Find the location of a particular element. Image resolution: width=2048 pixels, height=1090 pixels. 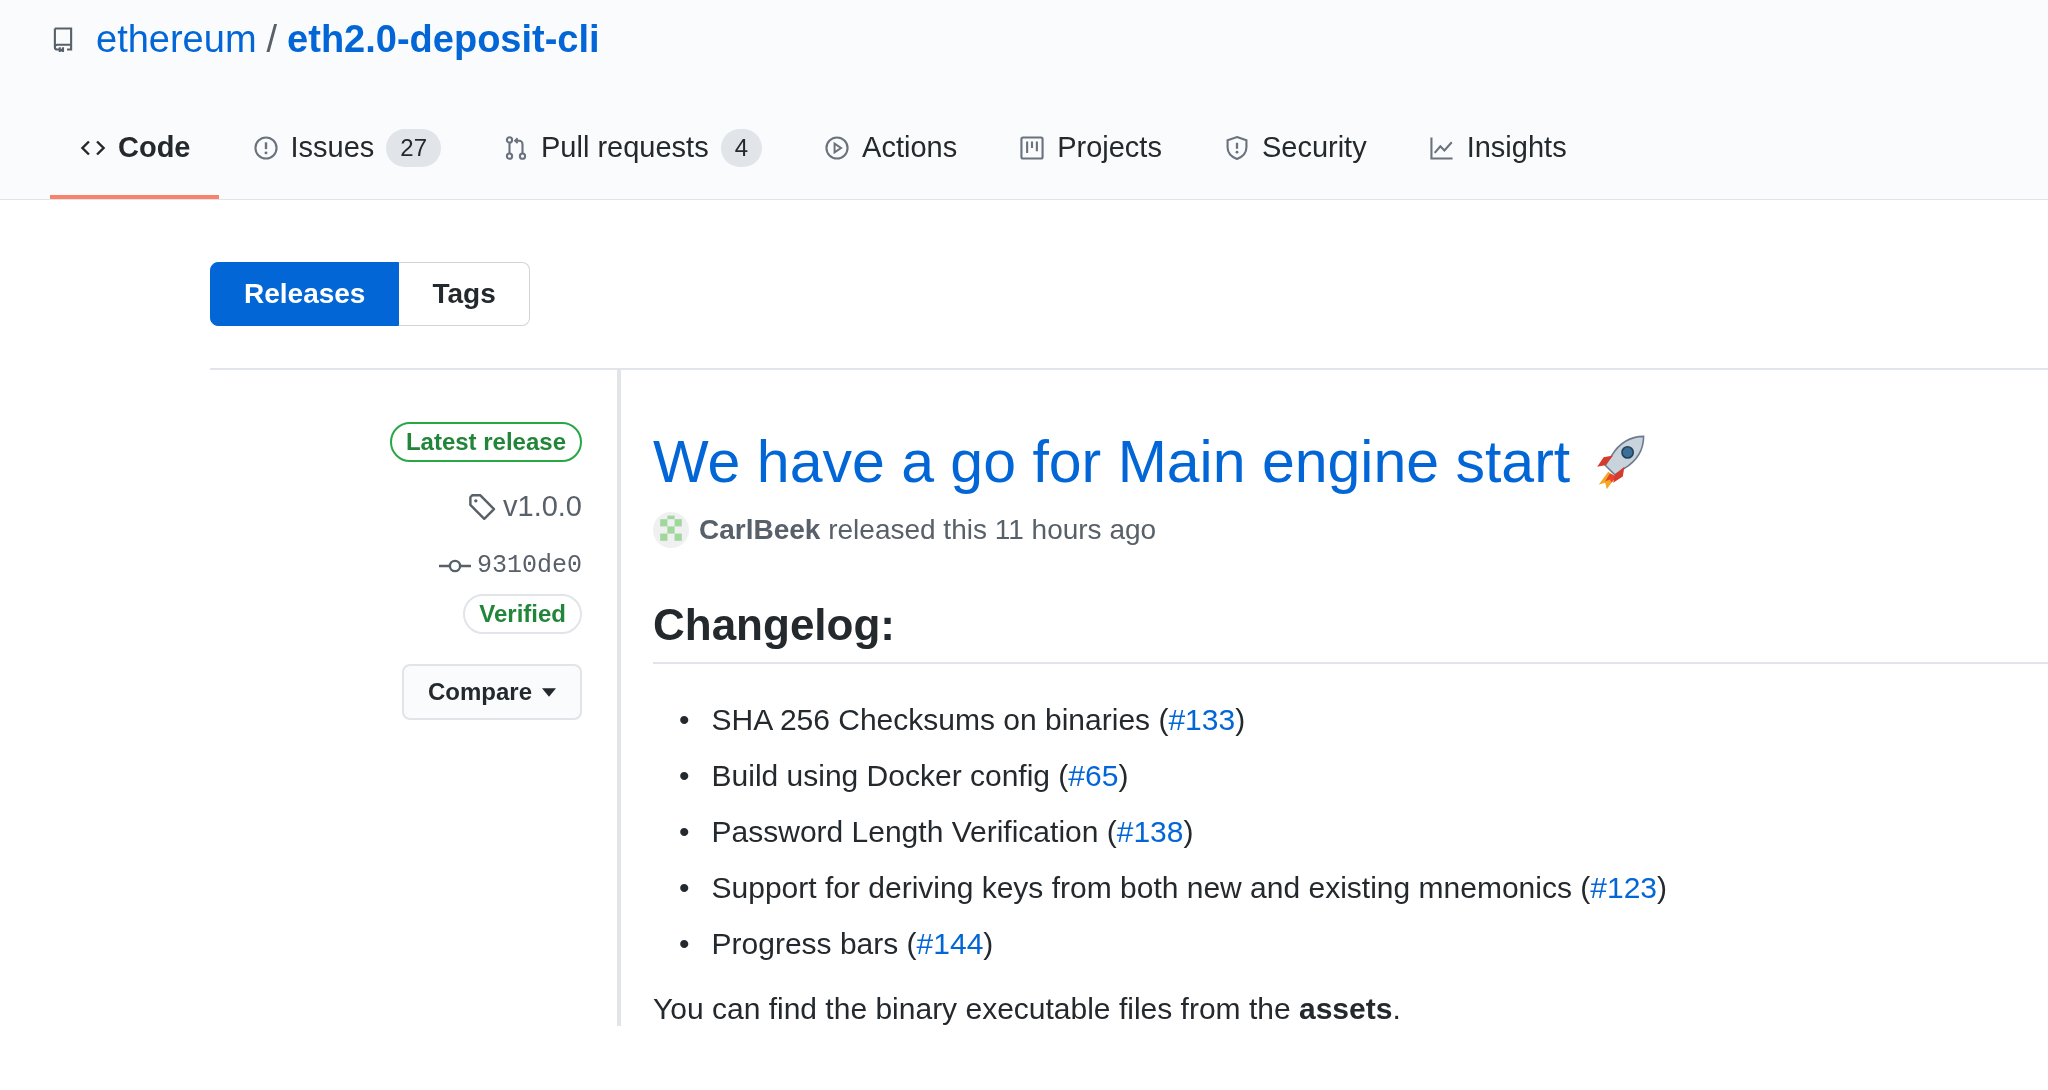

repository-link: eth2.0-deposit-cli is located at coordinates (443, 39).